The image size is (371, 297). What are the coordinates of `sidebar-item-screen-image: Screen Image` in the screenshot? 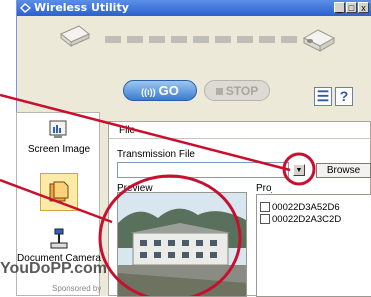 It's located at (59, 137).